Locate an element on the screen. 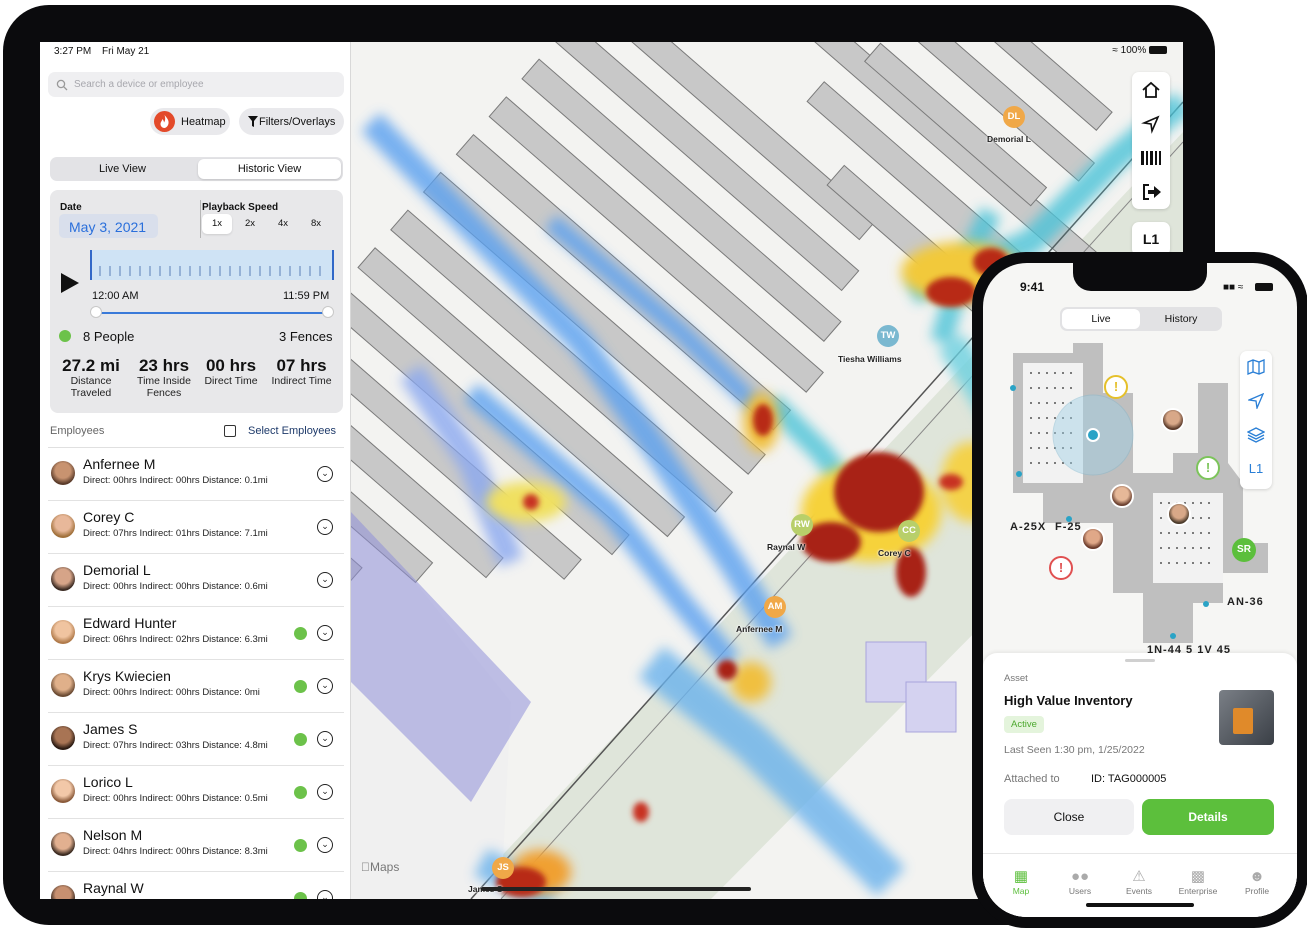  range-handle-end is located at coordinates (328, 312).